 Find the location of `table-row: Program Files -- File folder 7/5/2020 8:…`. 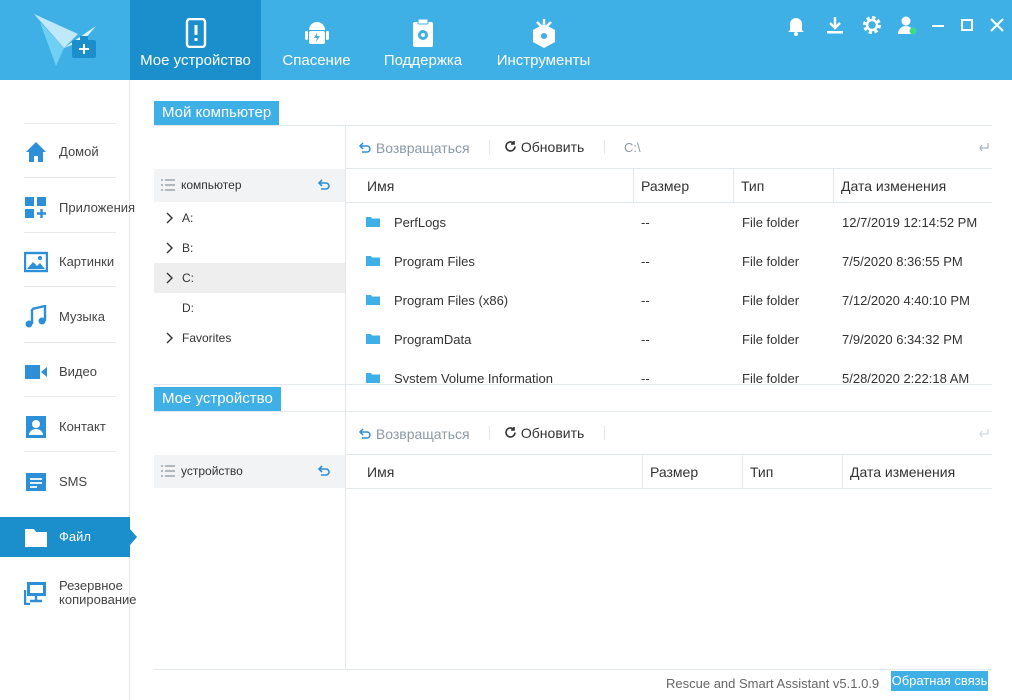

table-row: Program Files -- File folder 7/5/2020 8:… is located at coordinates (669, 261).